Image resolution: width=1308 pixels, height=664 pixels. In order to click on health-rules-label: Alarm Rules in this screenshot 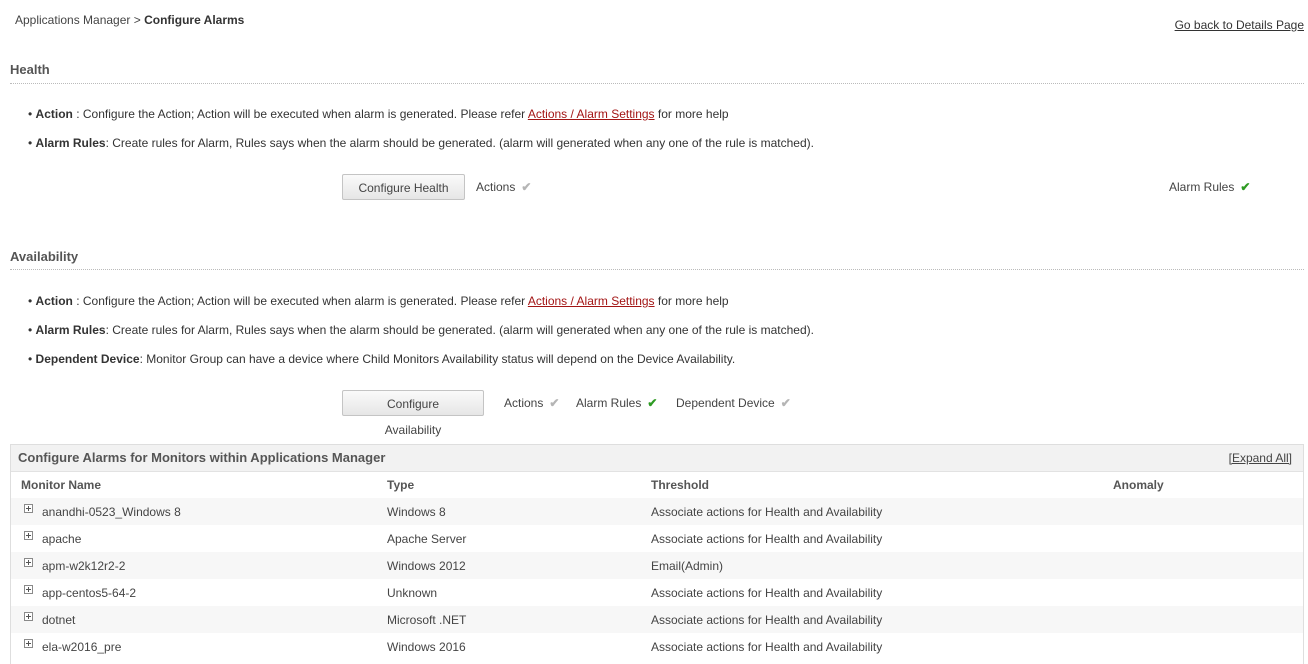, I will do `click(70, 143)`.